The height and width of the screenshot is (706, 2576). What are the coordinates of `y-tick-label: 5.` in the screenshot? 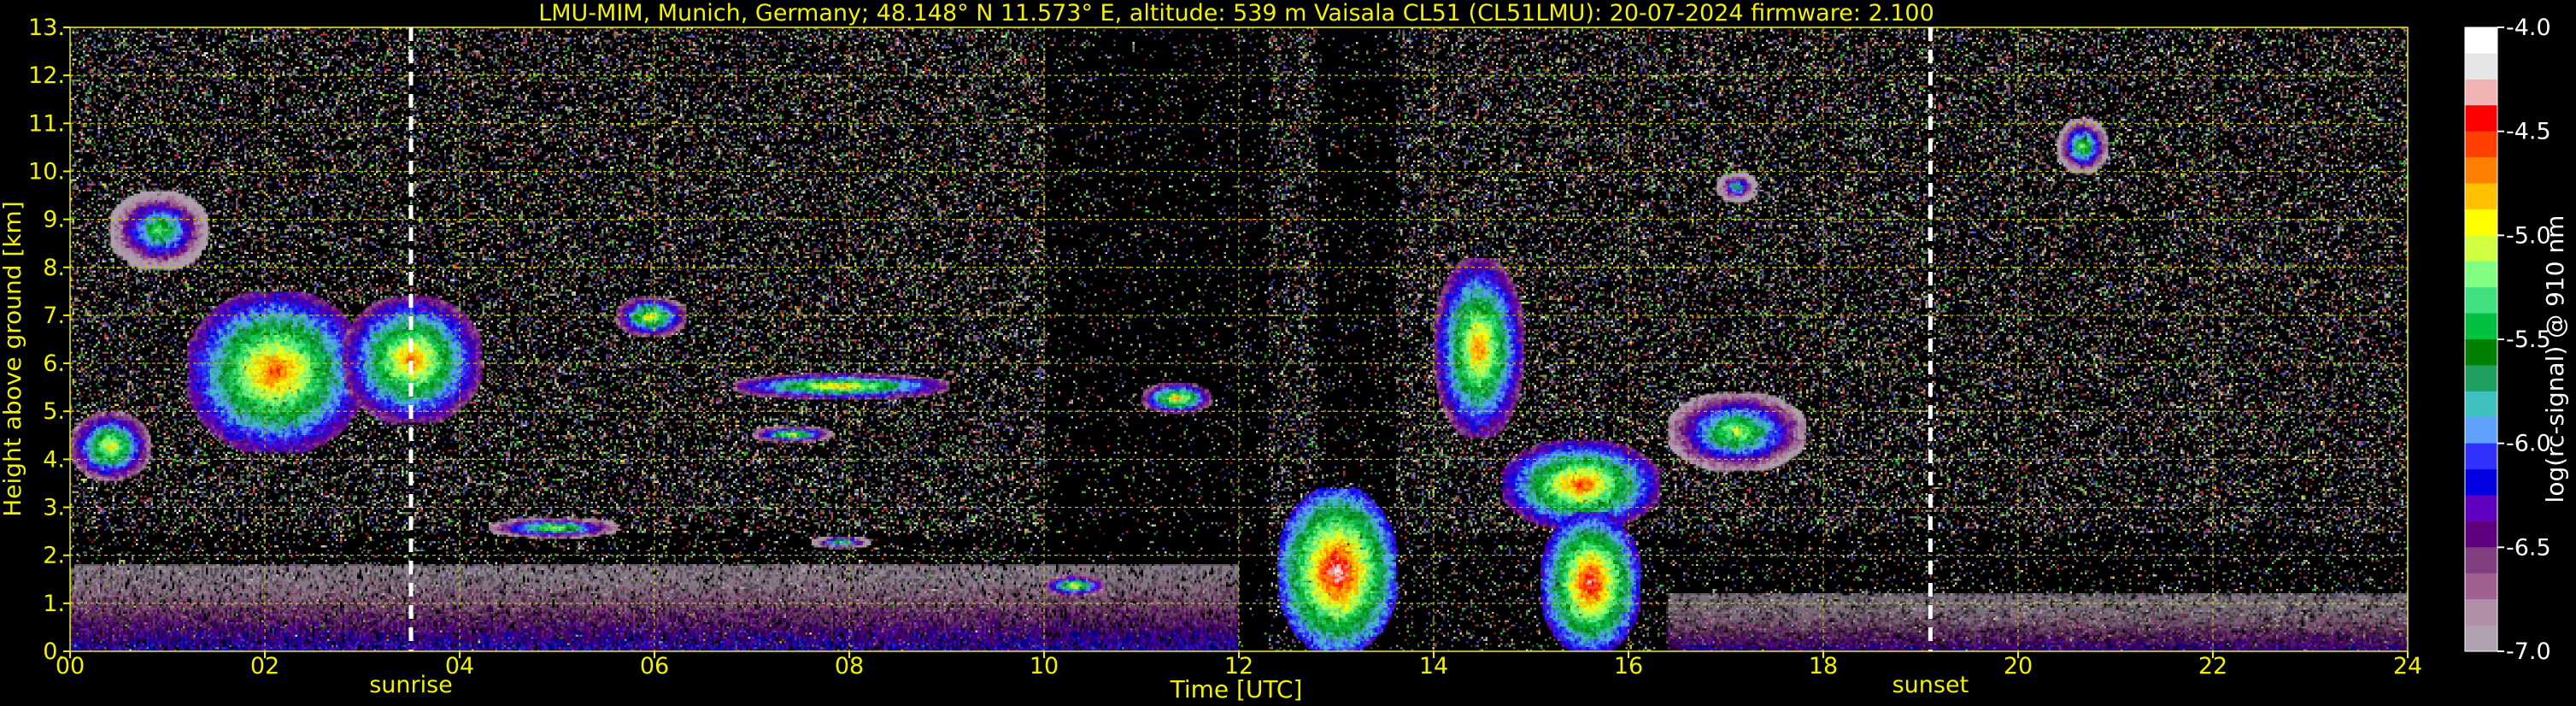 It's located at (54, 411).